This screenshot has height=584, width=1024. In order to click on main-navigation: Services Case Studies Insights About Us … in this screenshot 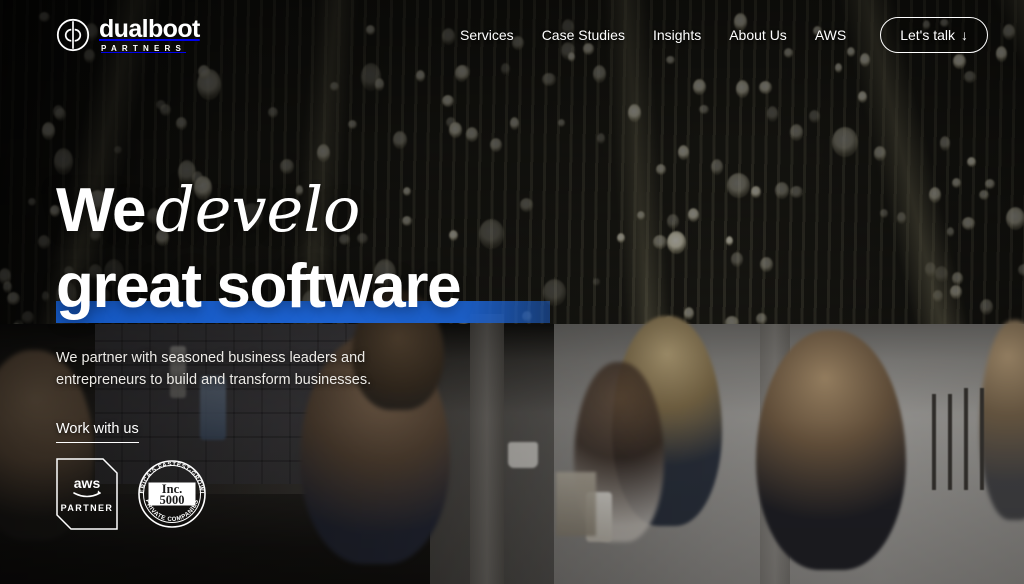, I will do `click(724, 35)`.